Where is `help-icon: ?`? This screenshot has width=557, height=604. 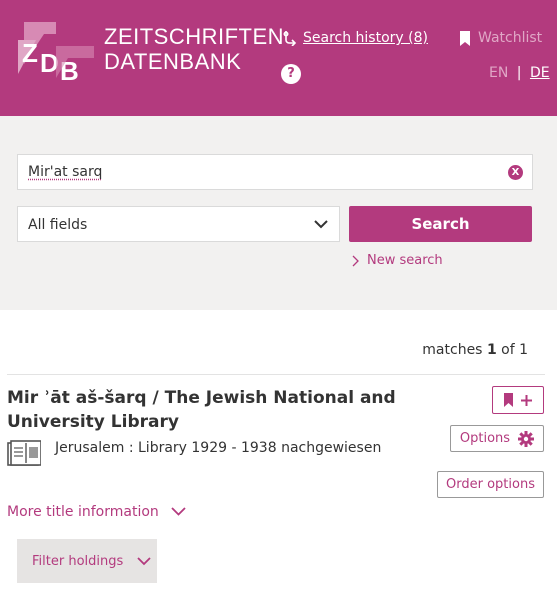 help-icon: ? is located at coordinates (291, 74).